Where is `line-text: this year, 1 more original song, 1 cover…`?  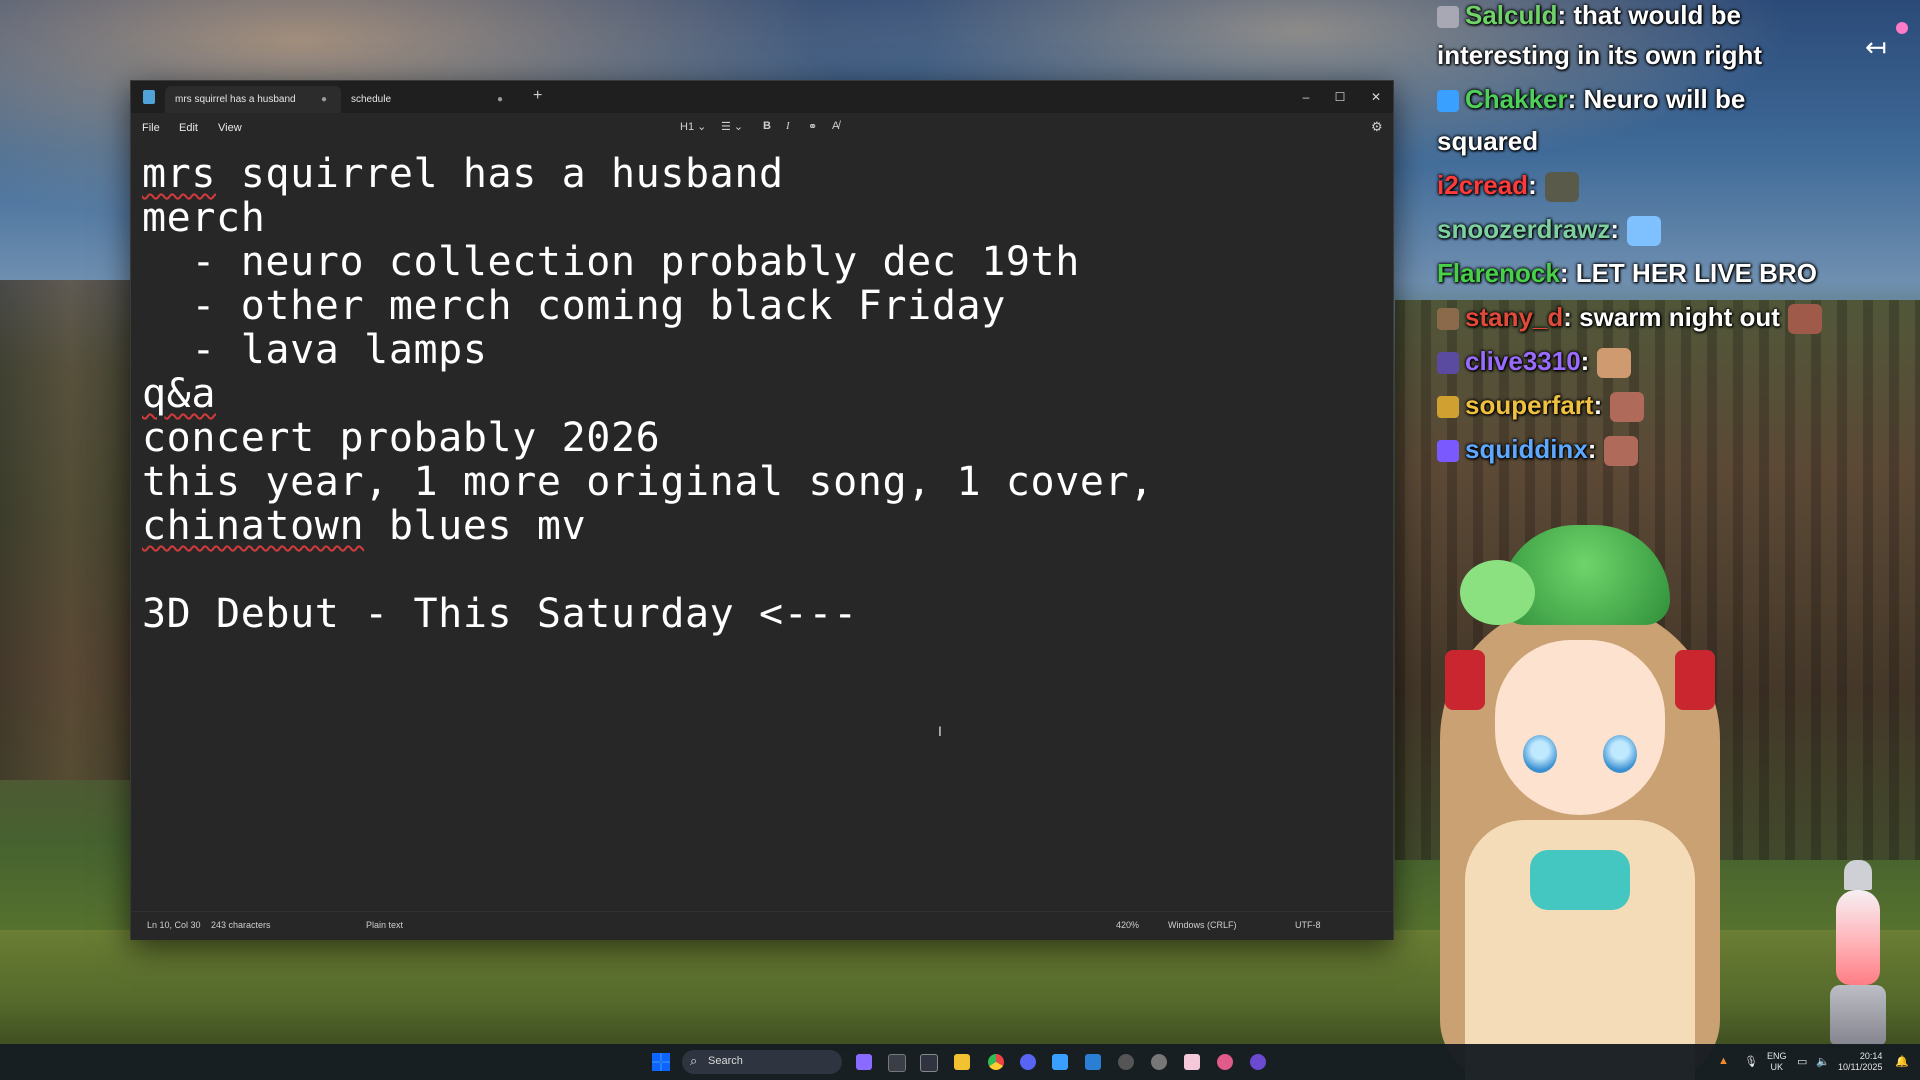
line-text: this year, 1 more original song, 1 cover… is located at coordinates (648, 482).